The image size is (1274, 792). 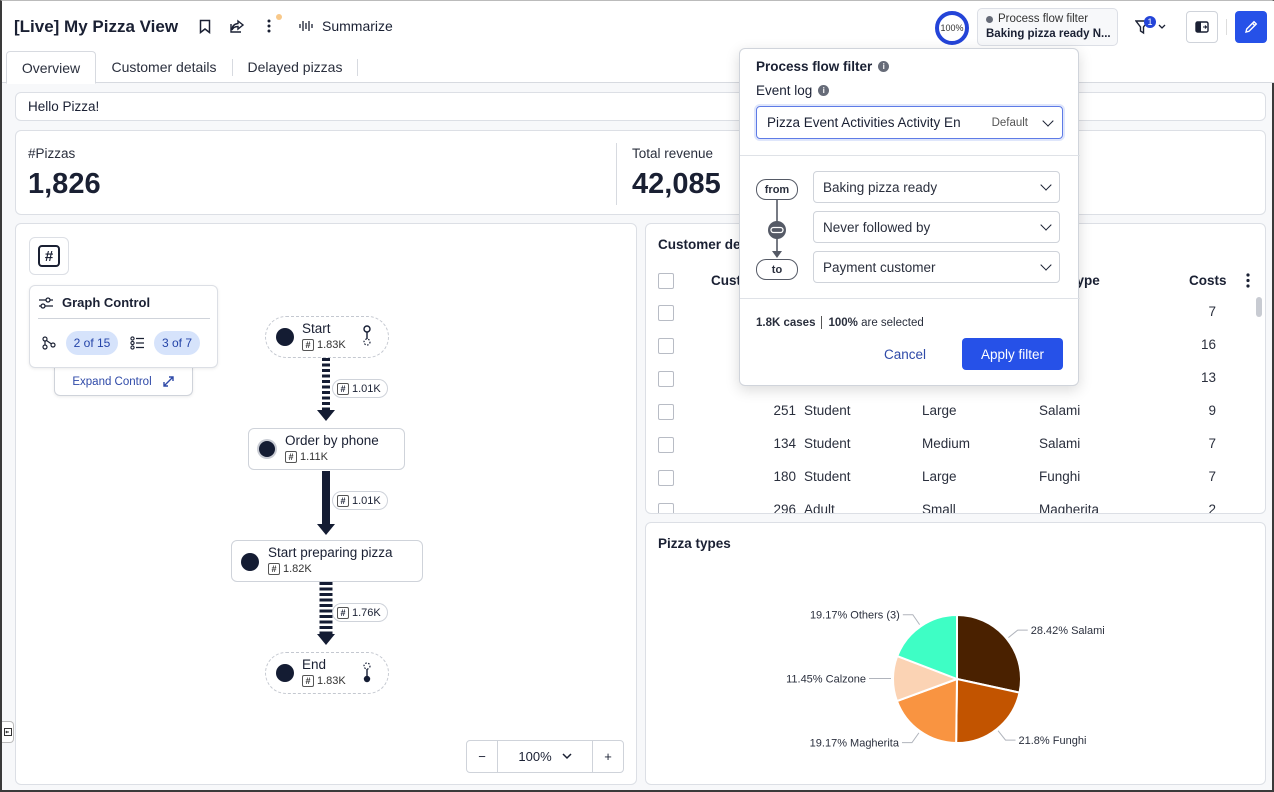 I want to click on select-all-checkbox, so click(x=666, y=281).